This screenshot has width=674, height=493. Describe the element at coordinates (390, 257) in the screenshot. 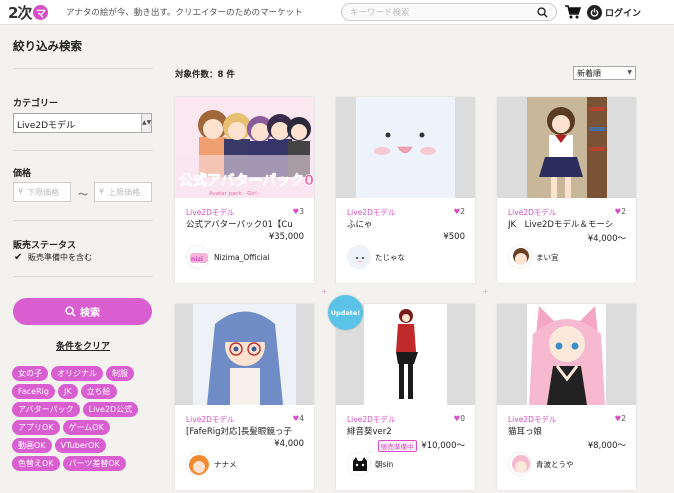

I see `seller-name: たじゃな` at that location.